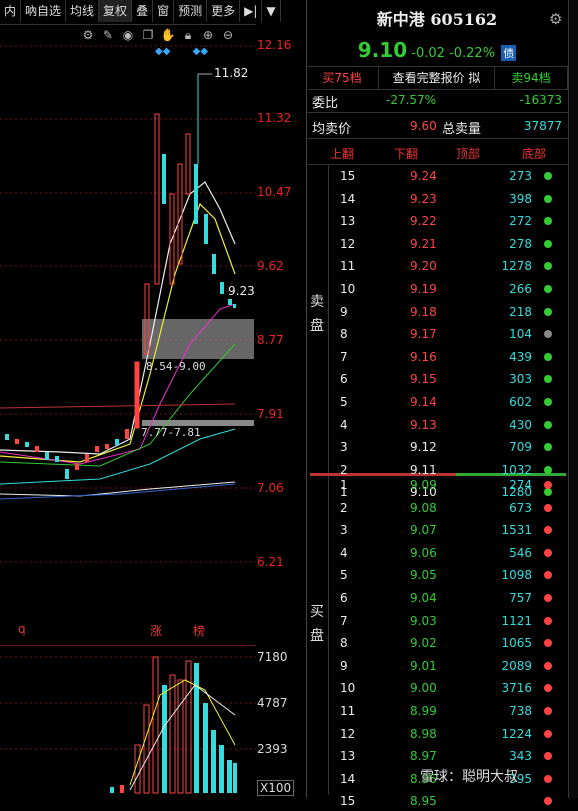 This screenshot has width=578, height=811. What do you see at coordinates (534, 153) in the screenshot?
I see `bottom-button: 底部` at bounding box center [534, 153].